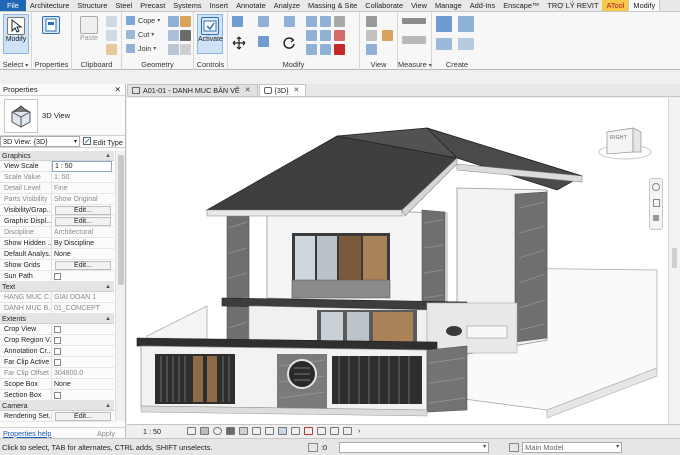 The height and width of the screenshot is (455, 680). I want to click on tab-massing-site: Massing & Site, so click(332, 5).